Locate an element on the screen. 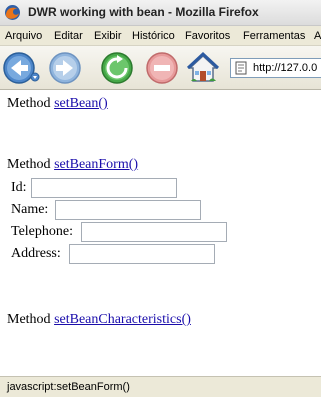 This screenshot has width=321, height=397. menu-ferramentas: Ferramentas is located at coordinates (274, 36).